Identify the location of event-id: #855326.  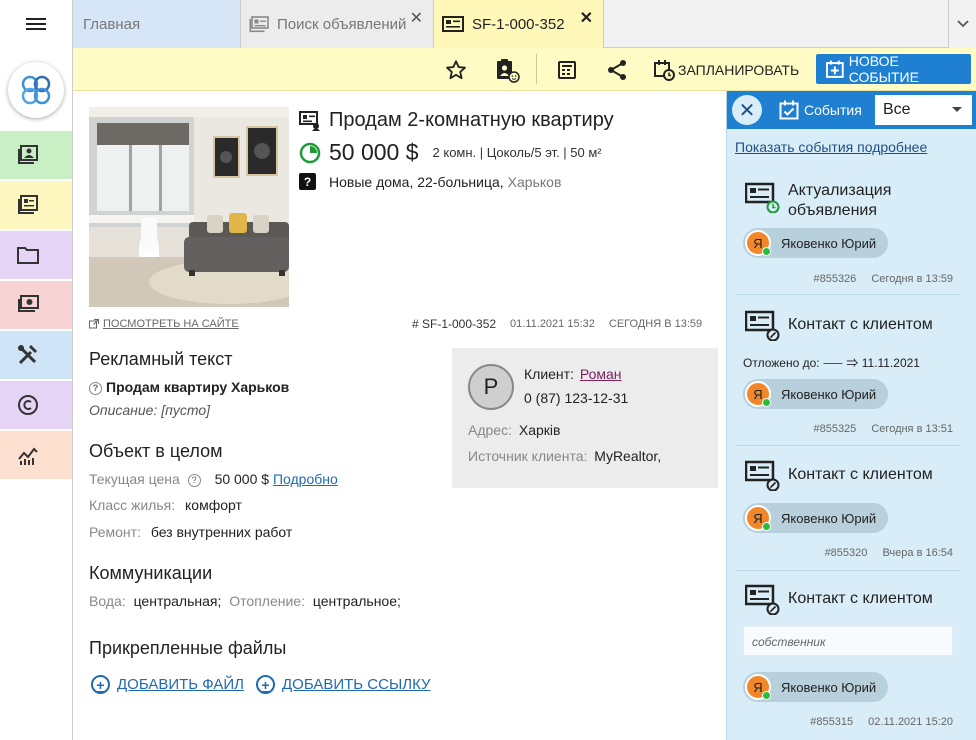
(835, 279).